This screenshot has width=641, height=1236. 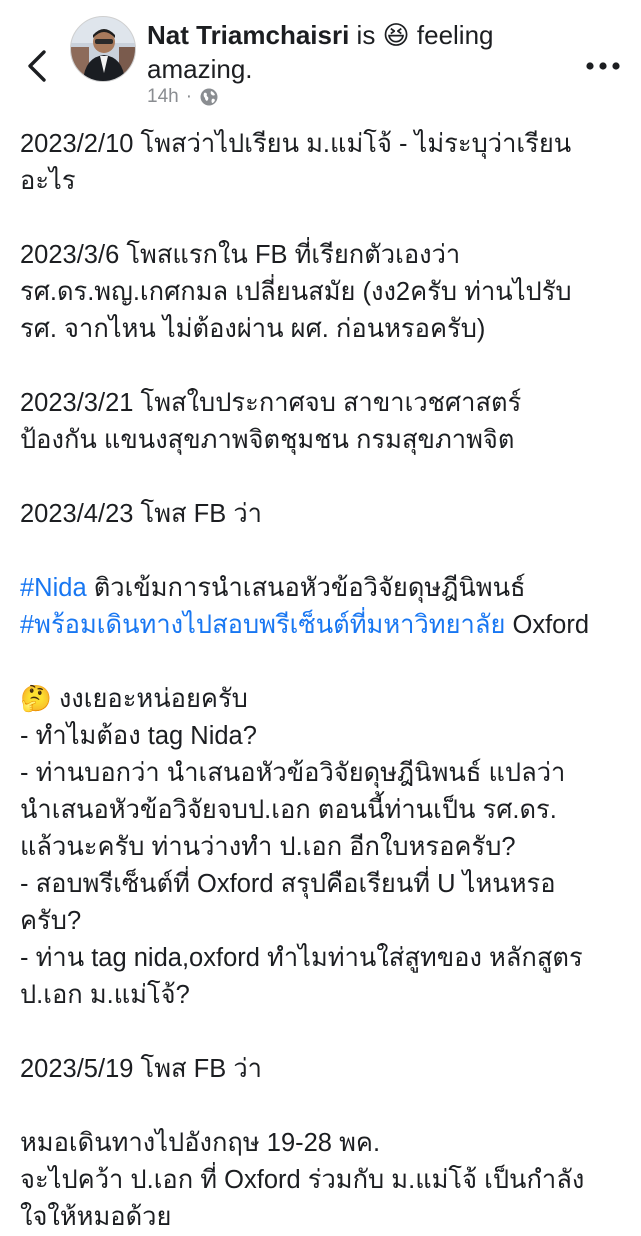 I want to click on more-horizontal-icon, so click(x=603, y=66).